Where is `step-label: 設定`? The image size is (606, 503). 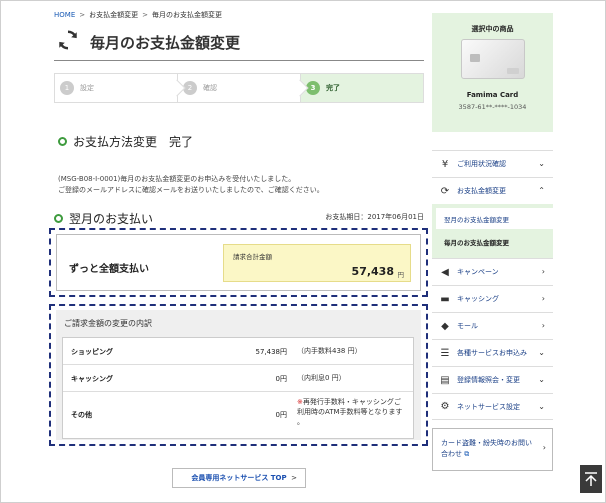
step-label: 設定 is located at coordinates (87, 88).